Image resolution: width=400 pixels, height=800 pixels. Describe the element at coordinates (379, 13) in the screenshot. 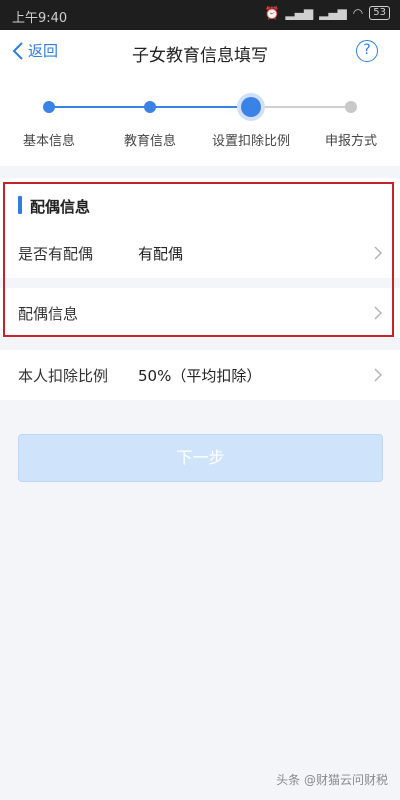

I see `battery-icon: 53` at that location.